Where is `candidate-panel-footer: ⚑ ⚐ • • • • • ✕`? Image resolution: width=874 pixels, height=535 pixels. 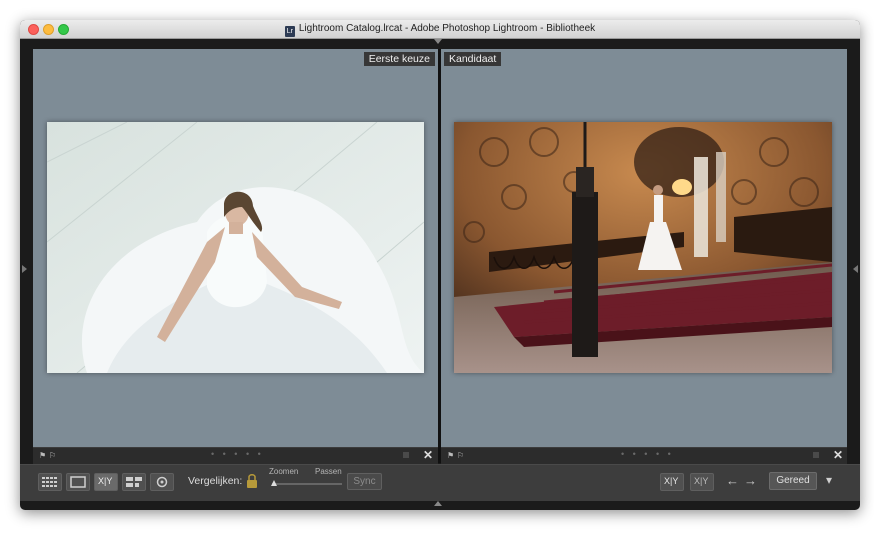
candidate-panel-footer: ⚑ ⚐ • • • • • ✕ is located at coordinates (644, 455).